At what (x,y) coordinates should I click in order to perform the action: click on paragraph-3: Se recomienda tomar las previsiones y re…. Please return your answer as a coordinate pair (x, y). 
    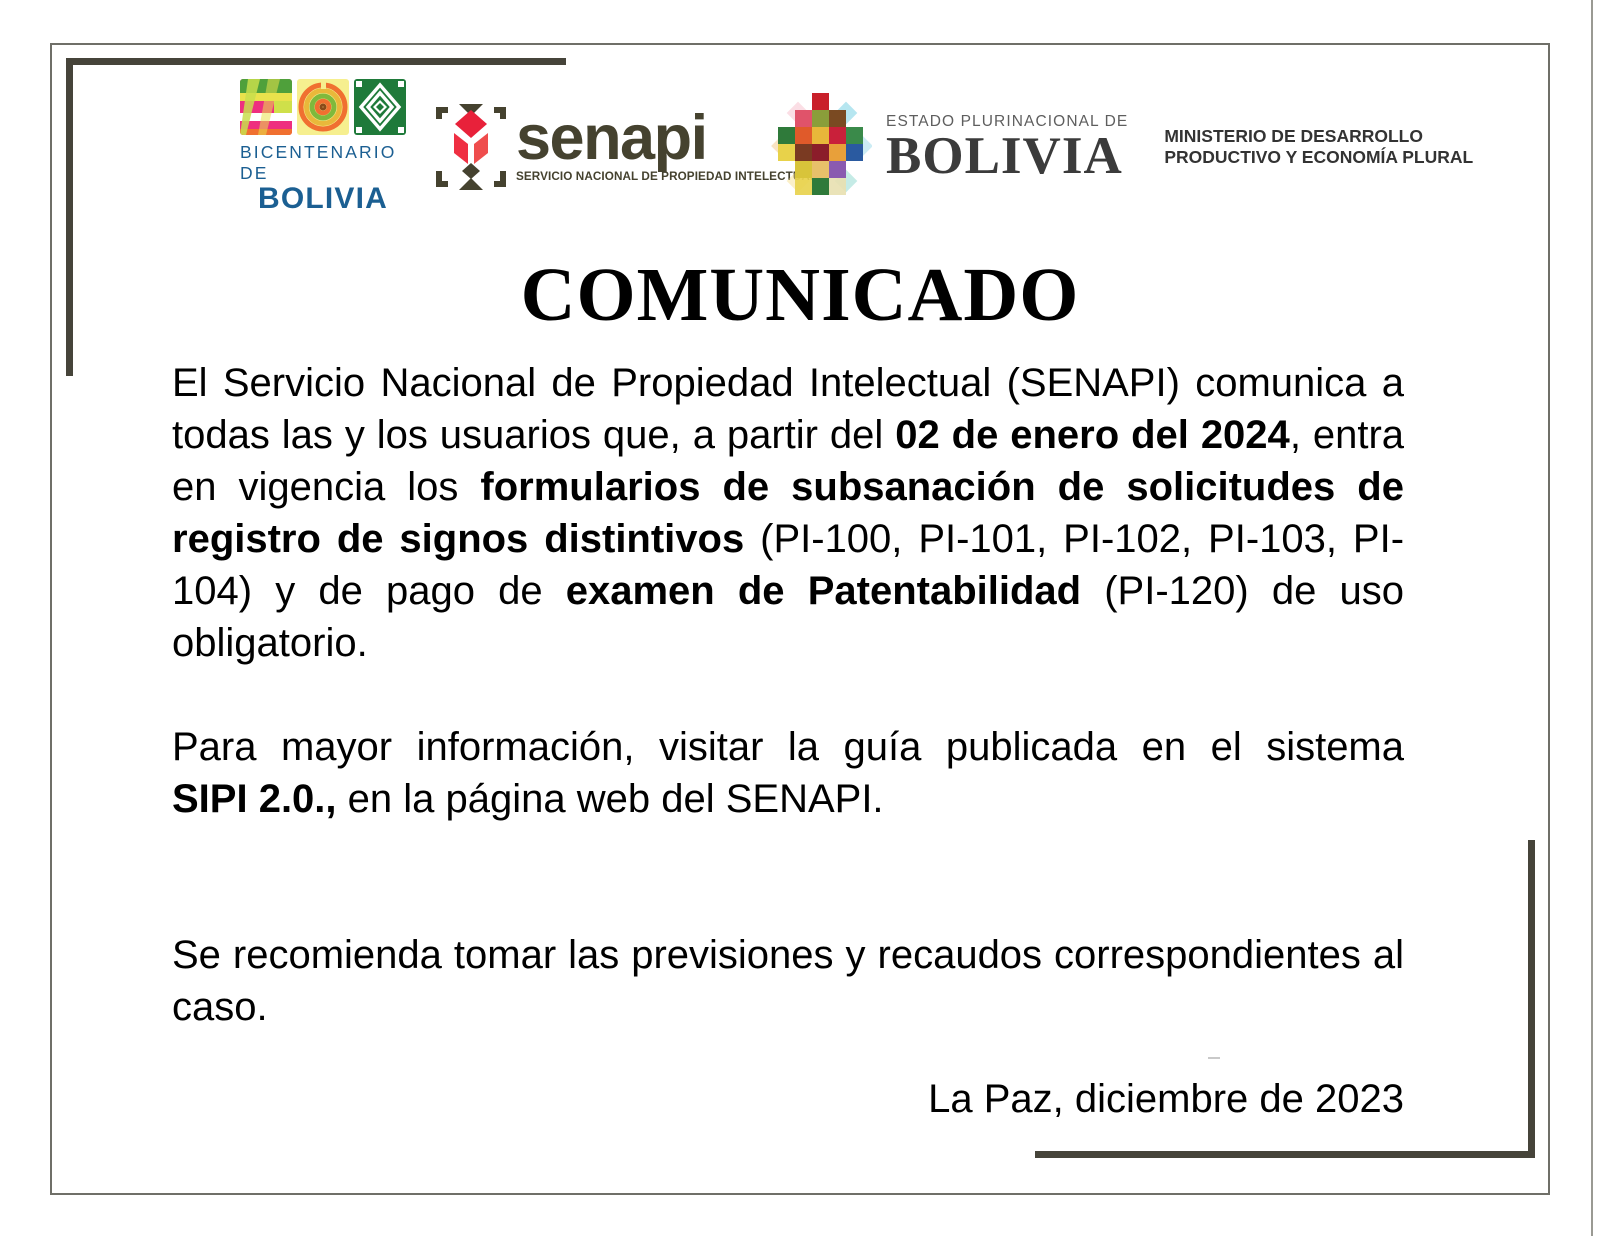
    Looking at the image, I should click on (788, 981).